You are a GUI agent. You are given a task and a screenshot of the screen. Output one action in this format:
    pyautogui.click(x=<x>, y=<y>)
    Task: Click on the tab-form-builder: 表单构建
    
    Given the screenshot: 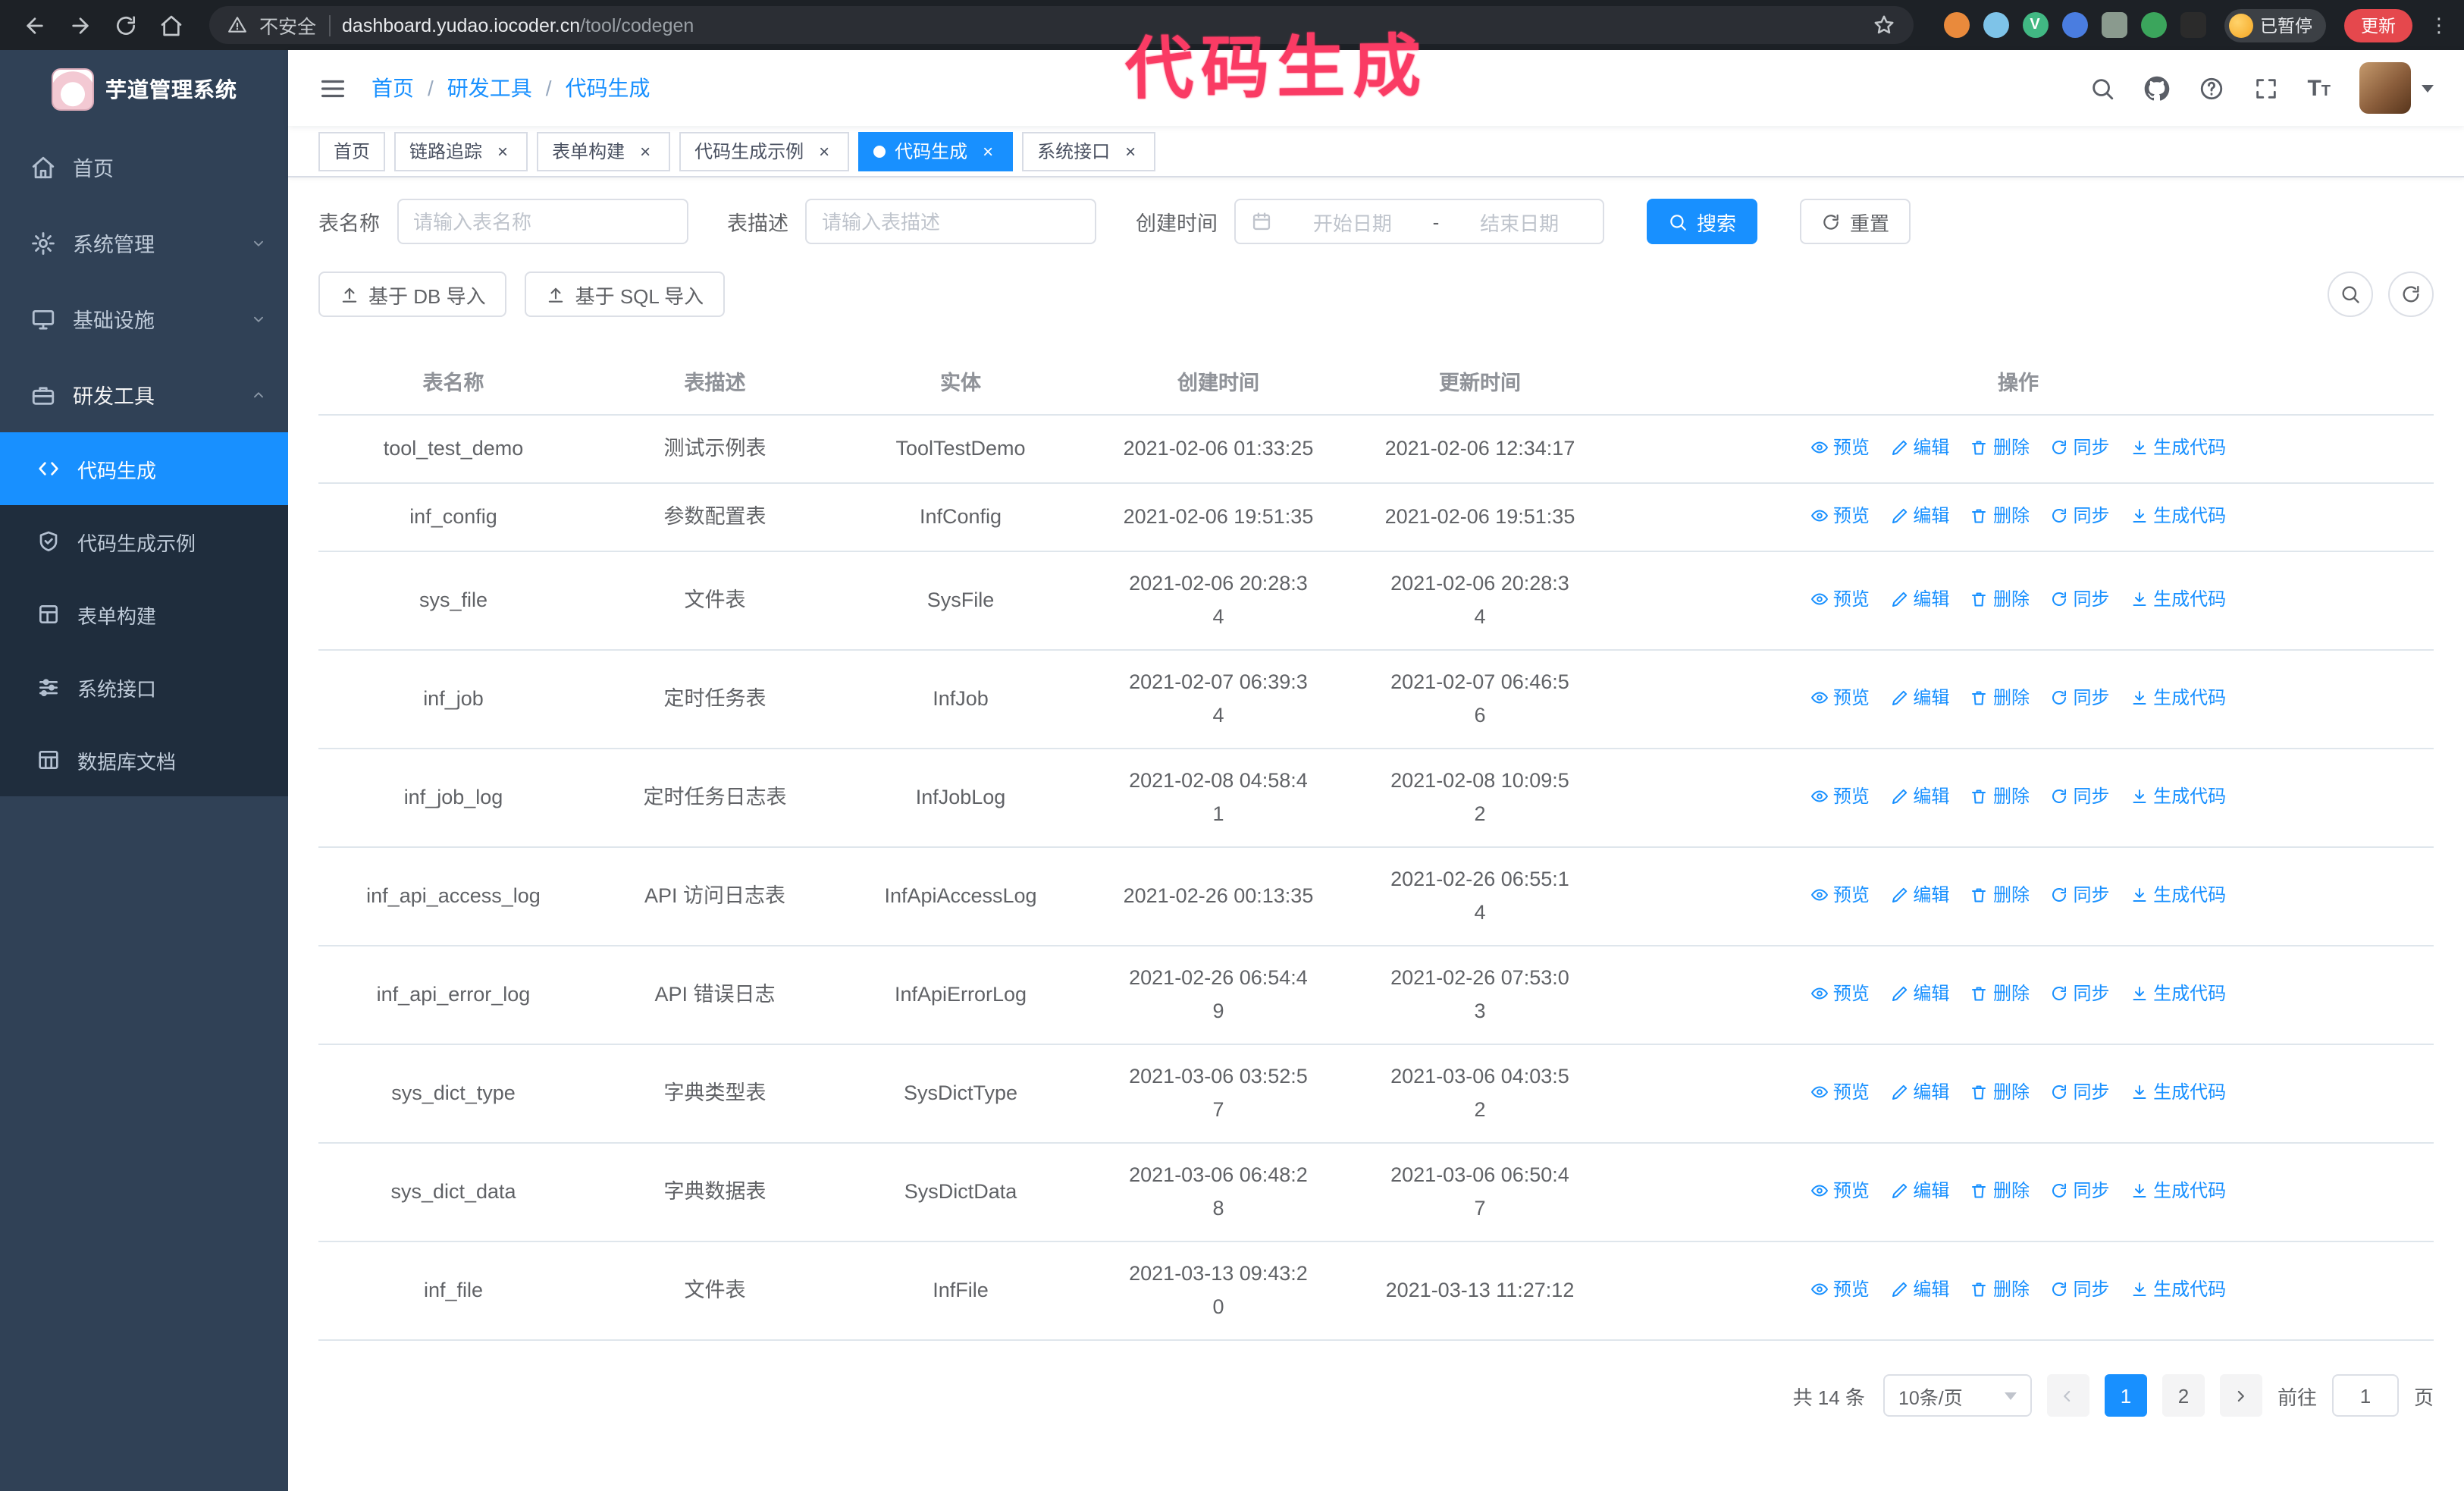 What is the action you would take?
    pyautogui.click(x=604, y=151)
    